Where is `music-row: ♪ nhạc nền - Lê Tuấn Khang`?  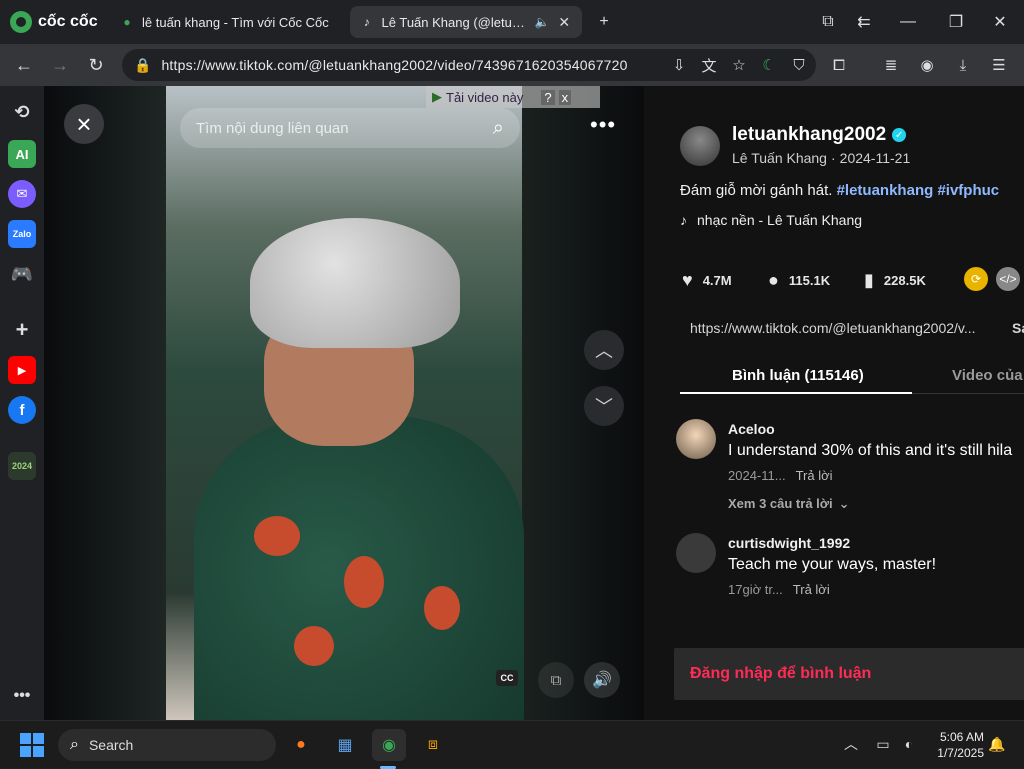
music-row: ♪ nhạc nền - Lê Tuấn Khang is located at coordinates (771, 220).